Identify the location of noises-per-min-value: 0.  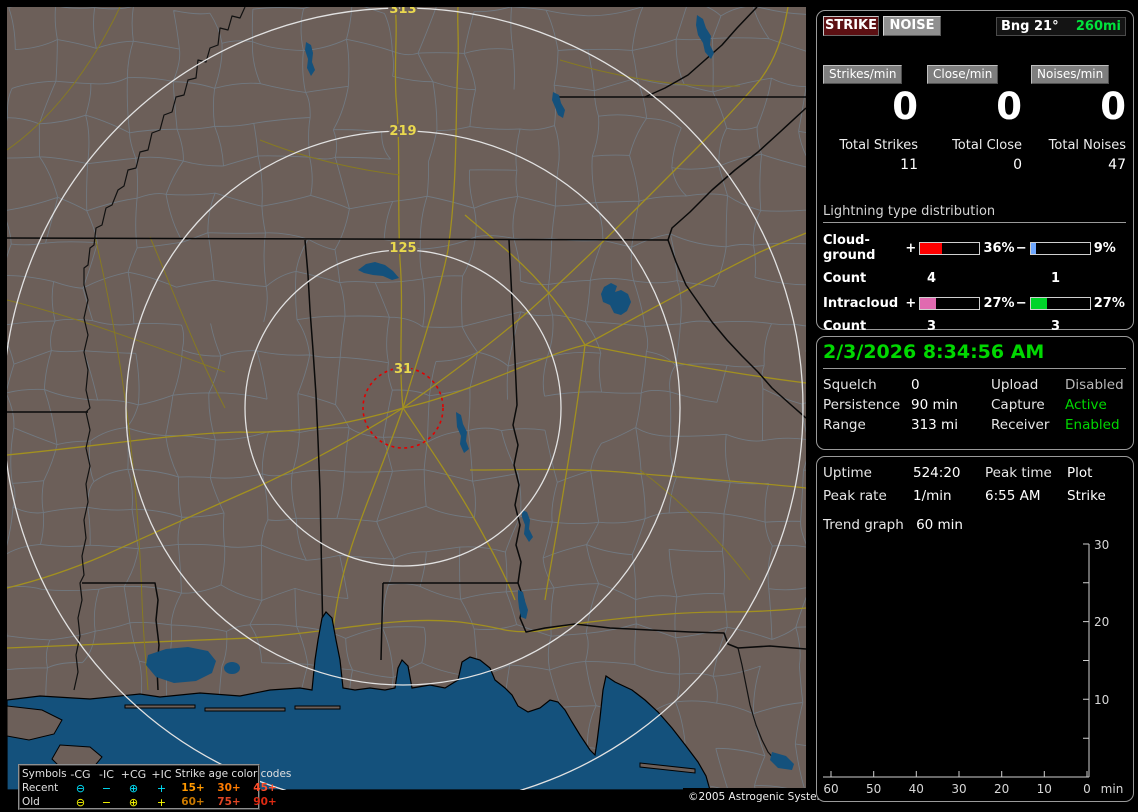
(1113, 106).